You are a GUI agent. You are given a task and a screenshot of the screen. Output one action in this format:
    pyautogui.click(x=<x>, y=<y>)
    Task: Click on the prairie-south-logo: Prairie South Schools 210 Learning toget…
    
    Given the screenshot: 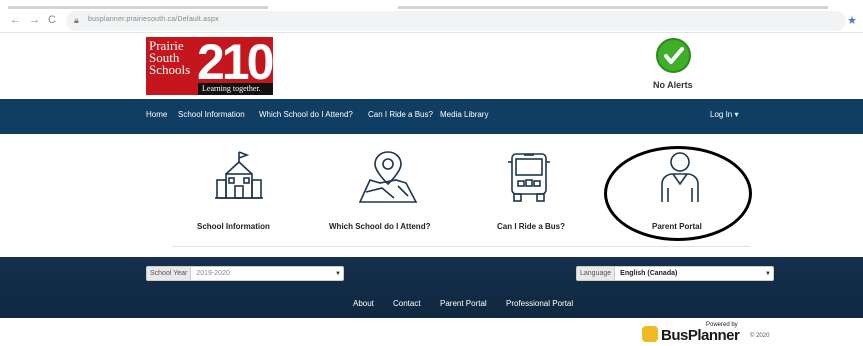 What is the action you would take?
    pyautogui.click(x=210, y=64)
    